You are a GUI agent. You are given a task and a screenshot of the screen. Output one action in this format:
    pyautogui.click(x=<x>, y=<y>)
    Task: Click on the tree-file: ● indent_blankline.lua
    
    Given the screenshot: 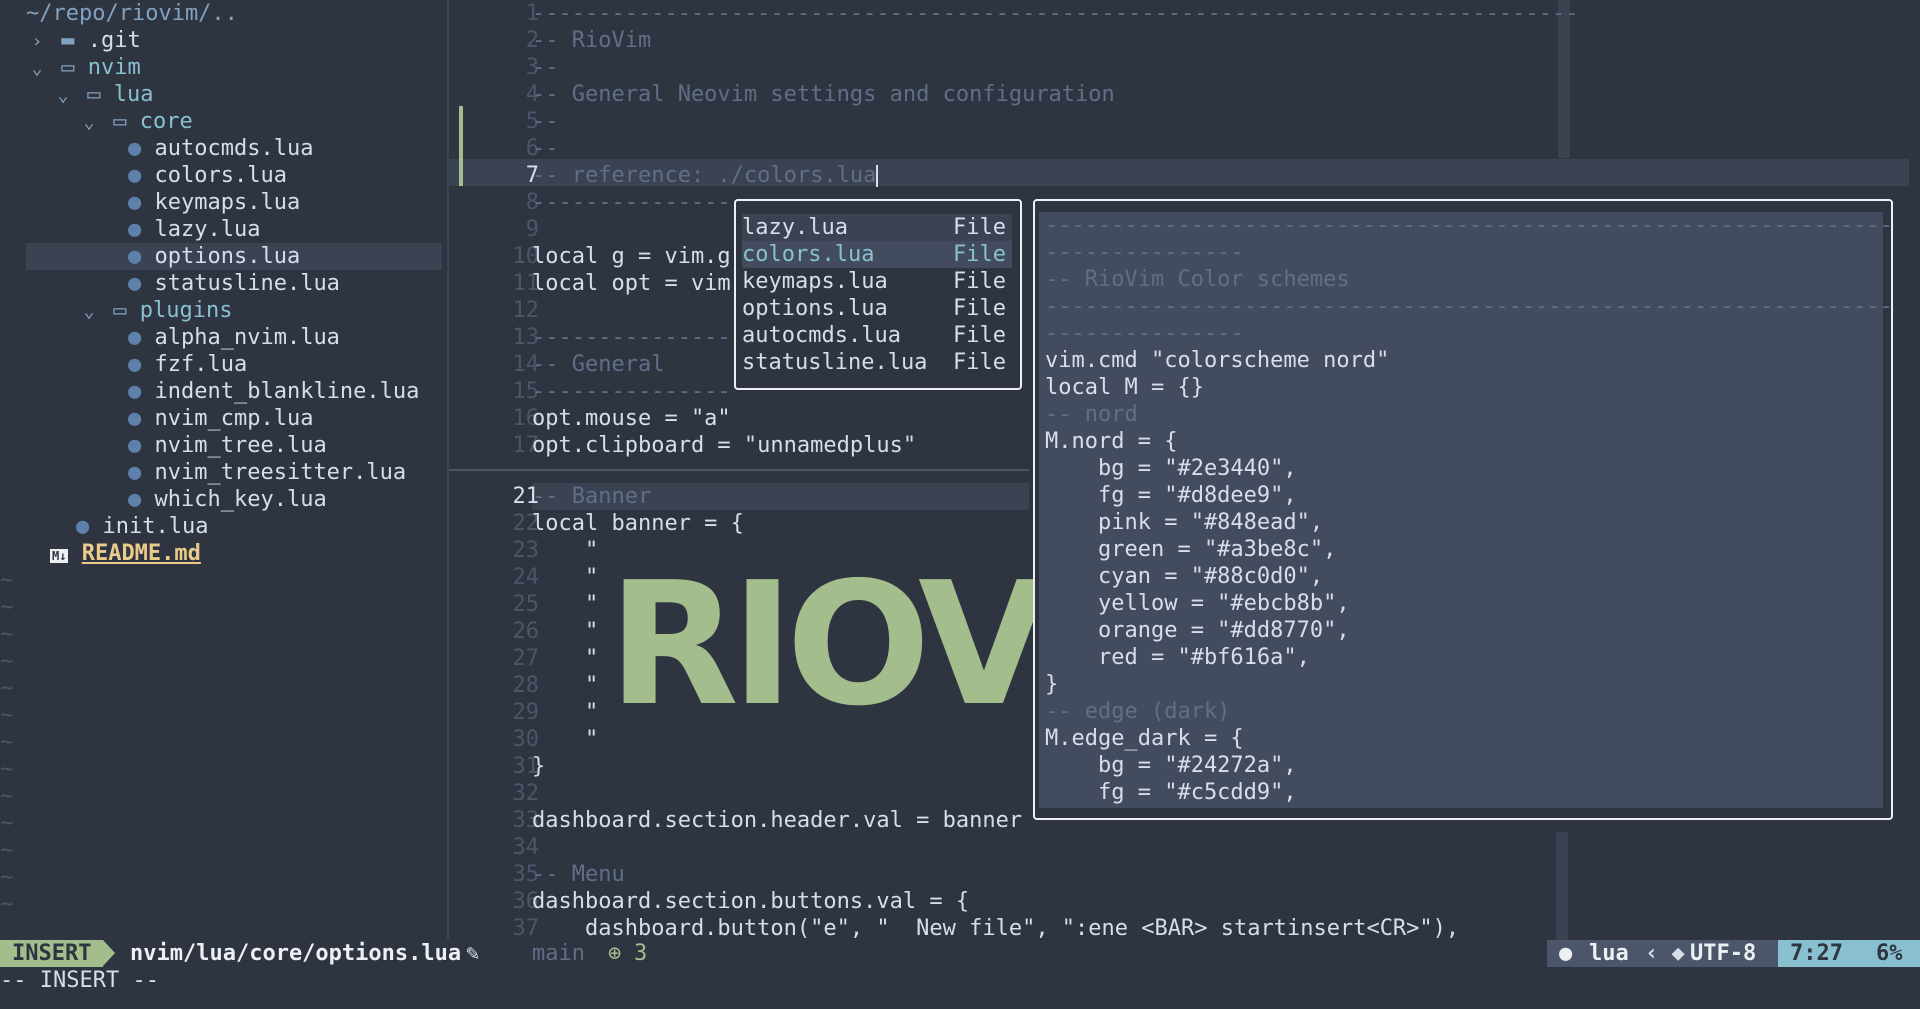 What is the action you would take?
    pyautogui.click(x=273, y=391)
    